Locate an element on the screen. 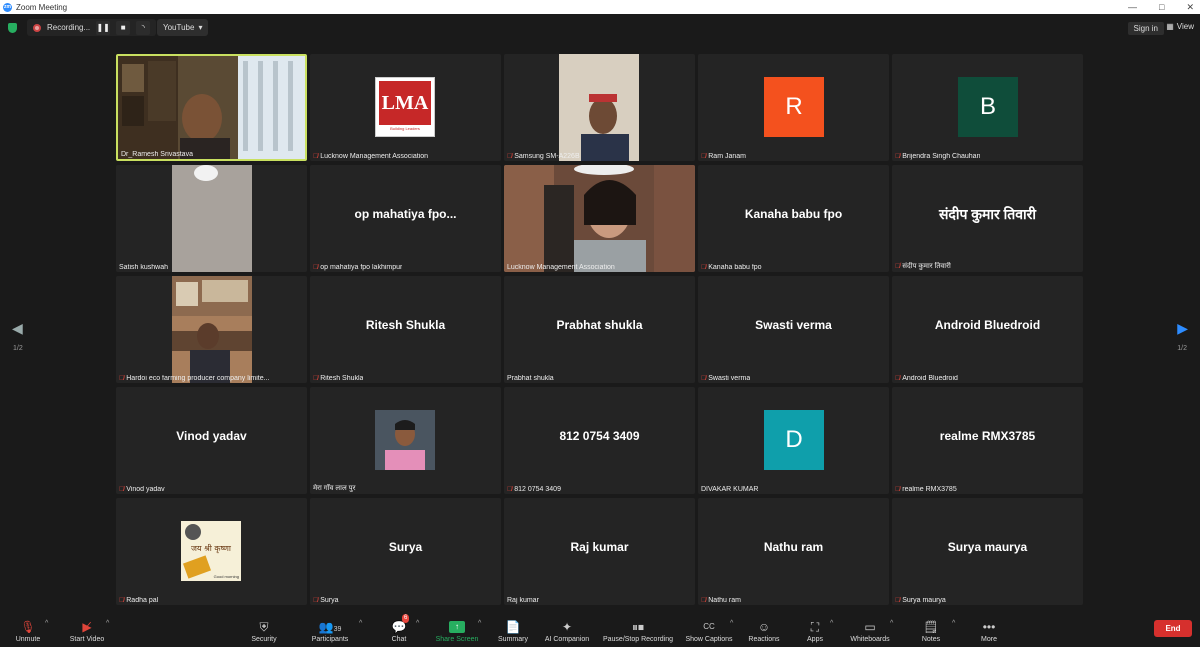 This screenshot has width=1200, height=647. summary-button: 📄 Summary is located at coordinates (513, 629).